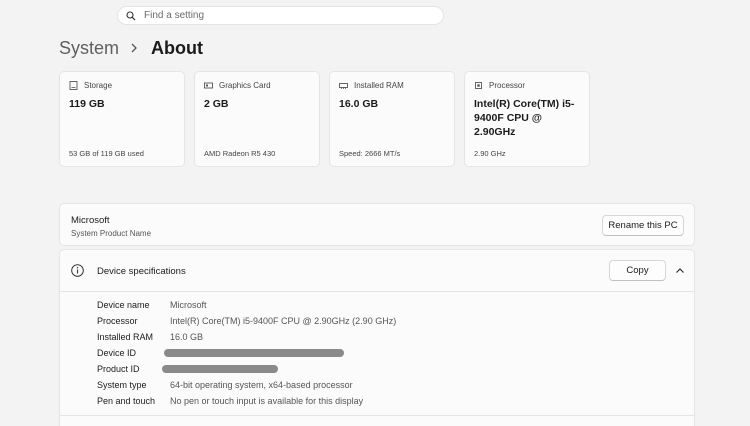 The width and height of the screenshot is (750, 426). What do you see at coordinates (126, 401) in the screenshot?
I see `spec-key: Pen and touch` at bounding box center [126, 401].